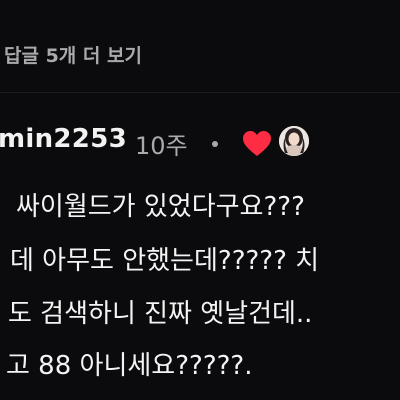 The width and height of the screenshot is (400, 400). I want to click on comment-text-line: 고 88 아니세요?????., so click(129, 366).